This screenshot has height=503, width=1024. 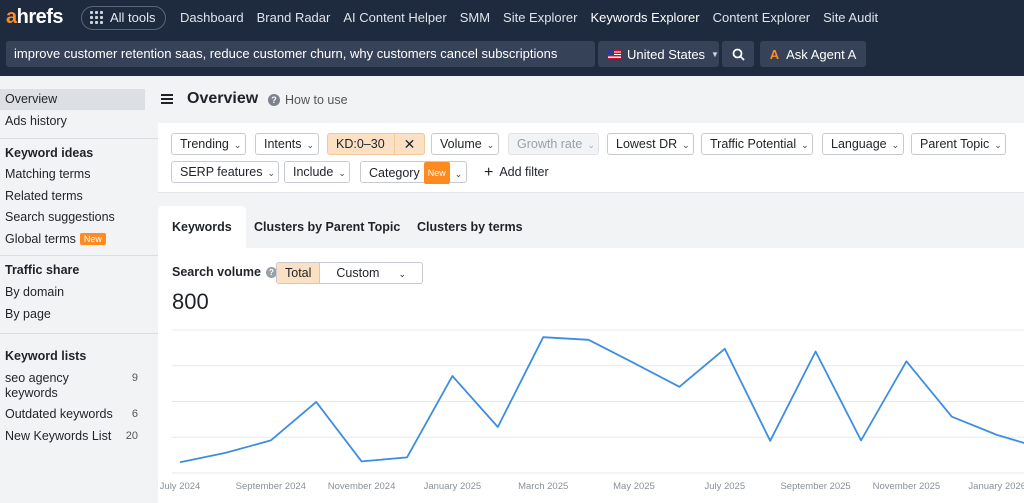 I want to click on list-count: 6, so click(x=134, y=414).